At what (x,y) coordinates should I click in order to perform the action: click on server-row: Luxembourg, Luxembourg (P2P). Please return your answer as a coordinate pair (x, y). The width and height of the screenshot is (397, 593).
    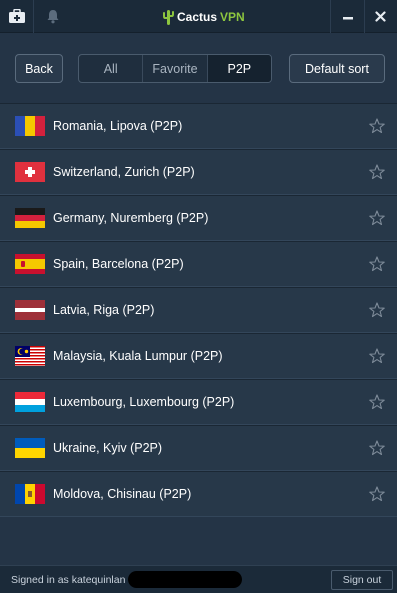
    Looking at the image, I should click on (198, 402).